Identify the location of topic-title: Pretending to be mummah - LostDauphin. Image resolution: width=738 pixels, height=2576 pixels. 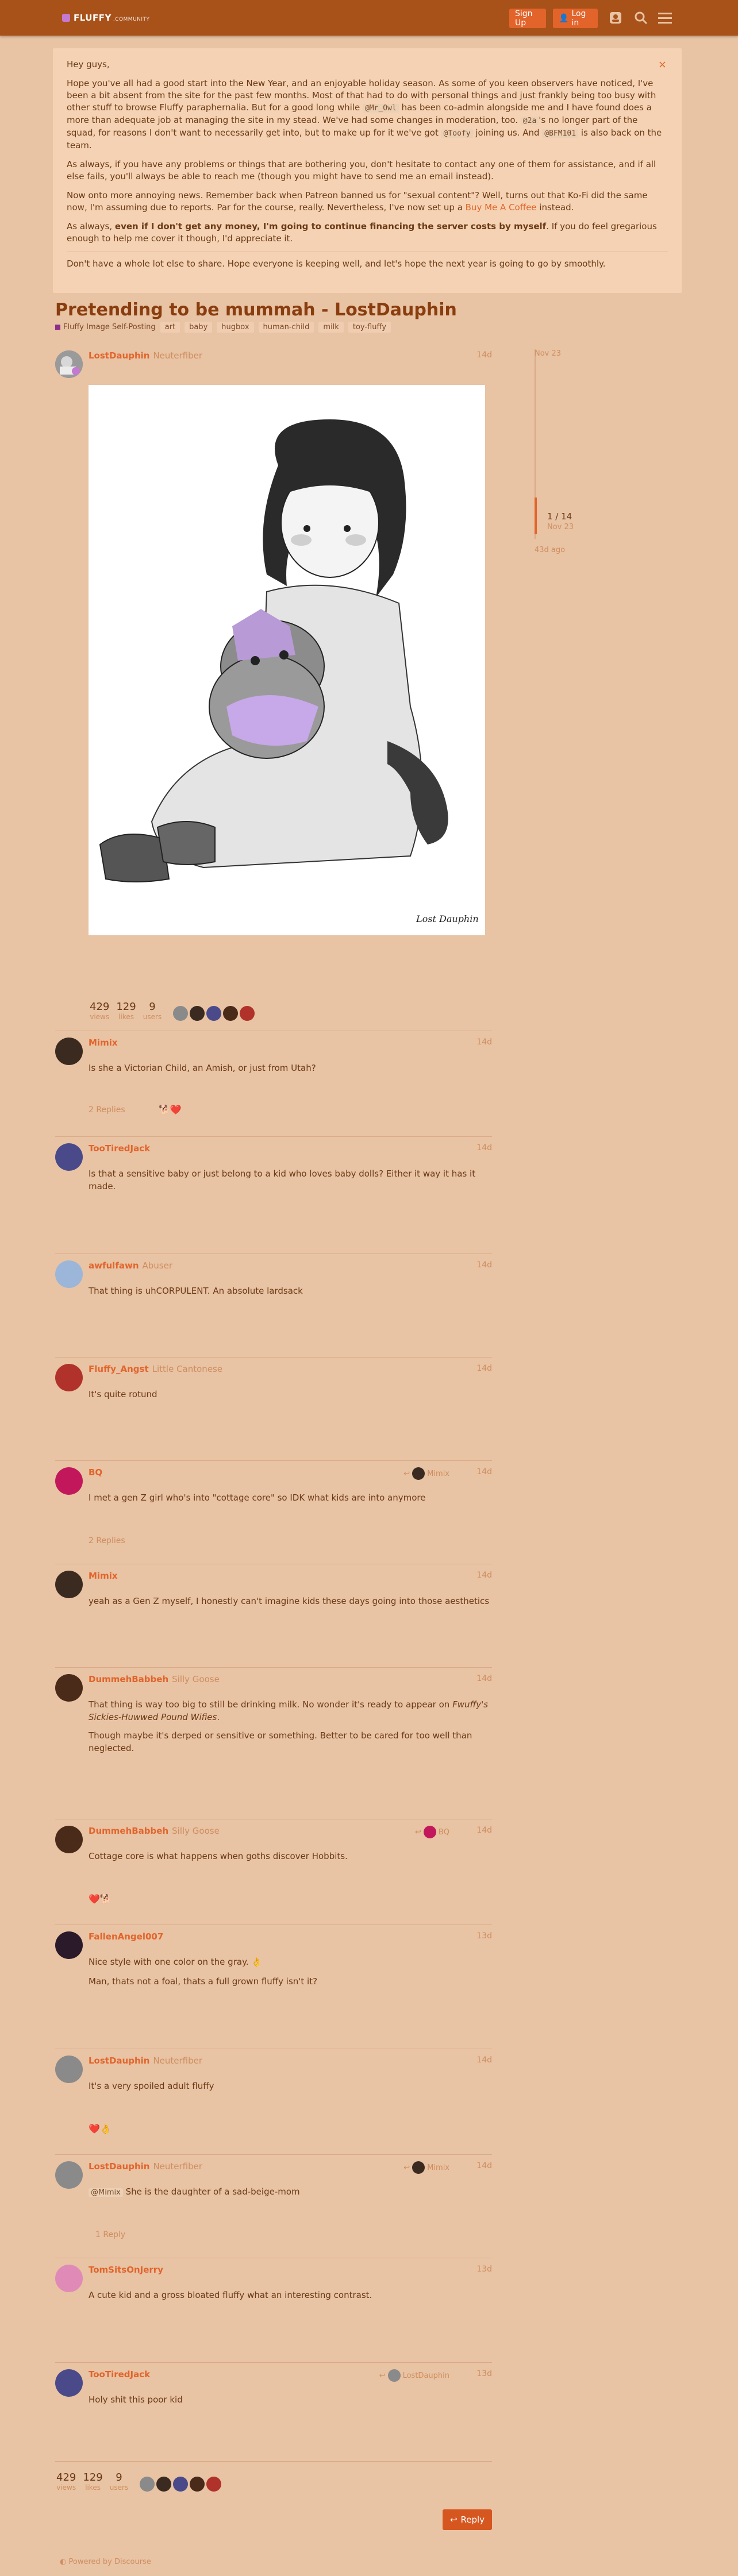
(256, 310).